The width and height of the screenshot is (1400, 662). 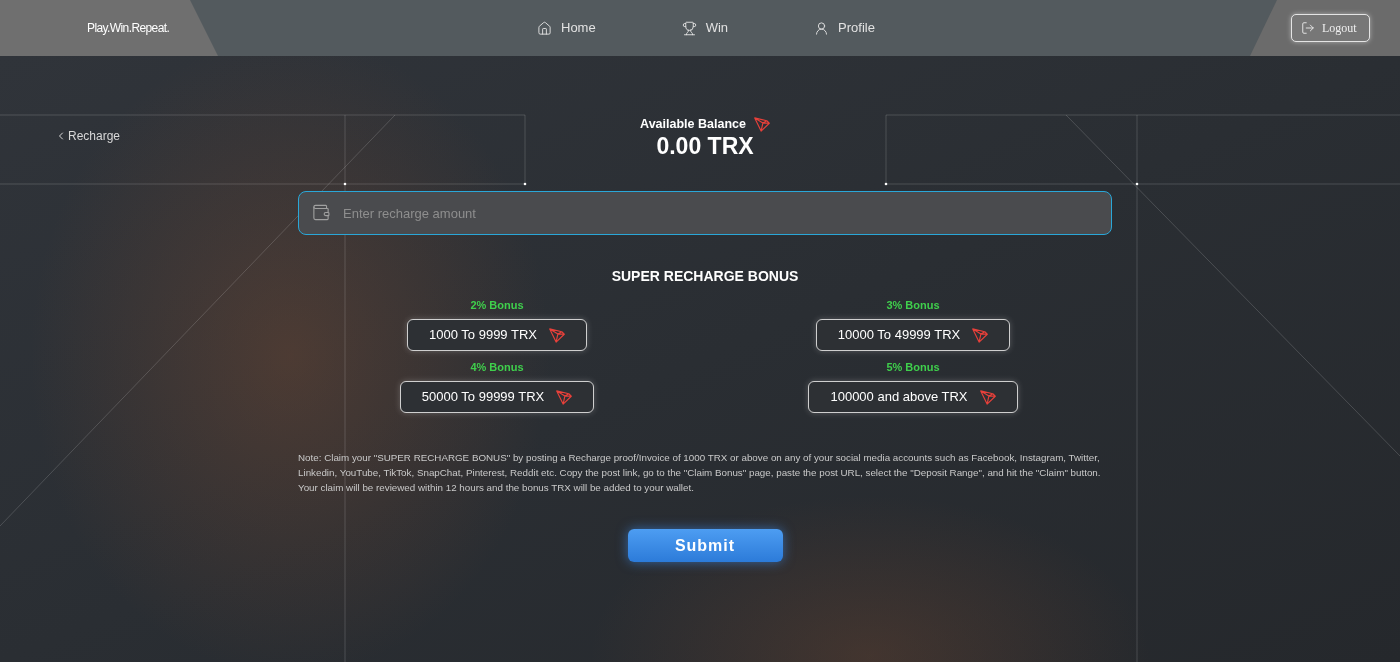 I want to click on user-icon, so click(x=822, y=28).